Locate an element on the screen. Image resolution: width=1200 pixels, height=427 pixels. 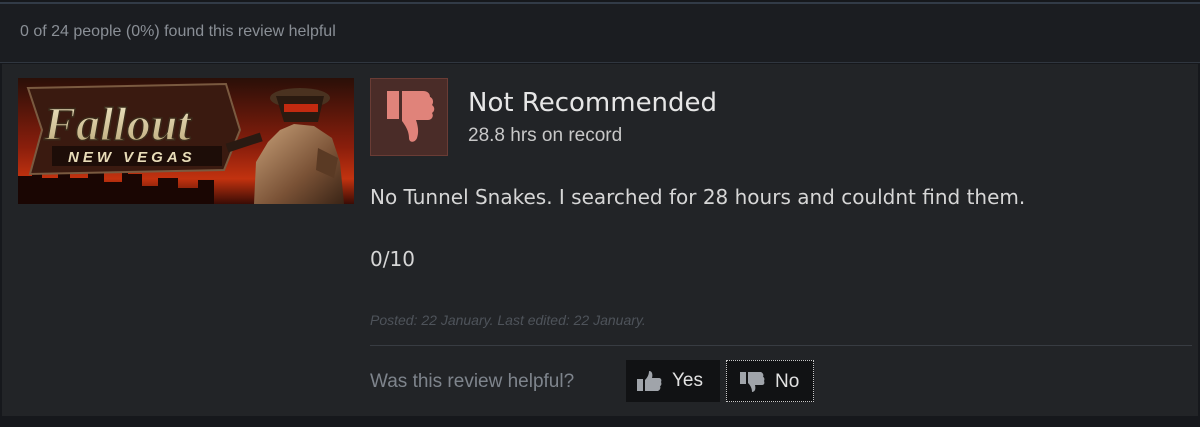
not-recommended-badge is located at coordinates (409, 117).